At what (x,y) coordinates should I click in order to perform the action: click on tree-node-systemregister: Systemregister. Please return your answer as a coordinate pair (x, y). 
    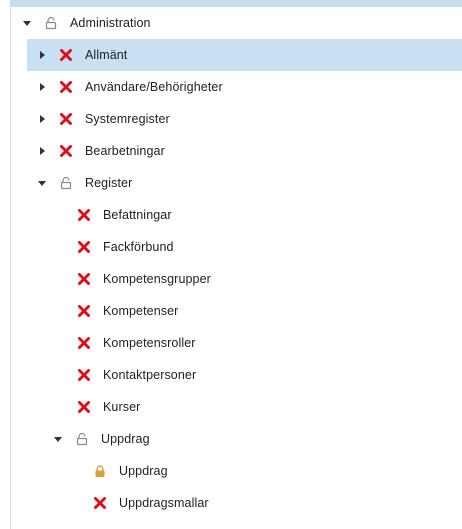
    Looking at the image, I should click on (231, 119).